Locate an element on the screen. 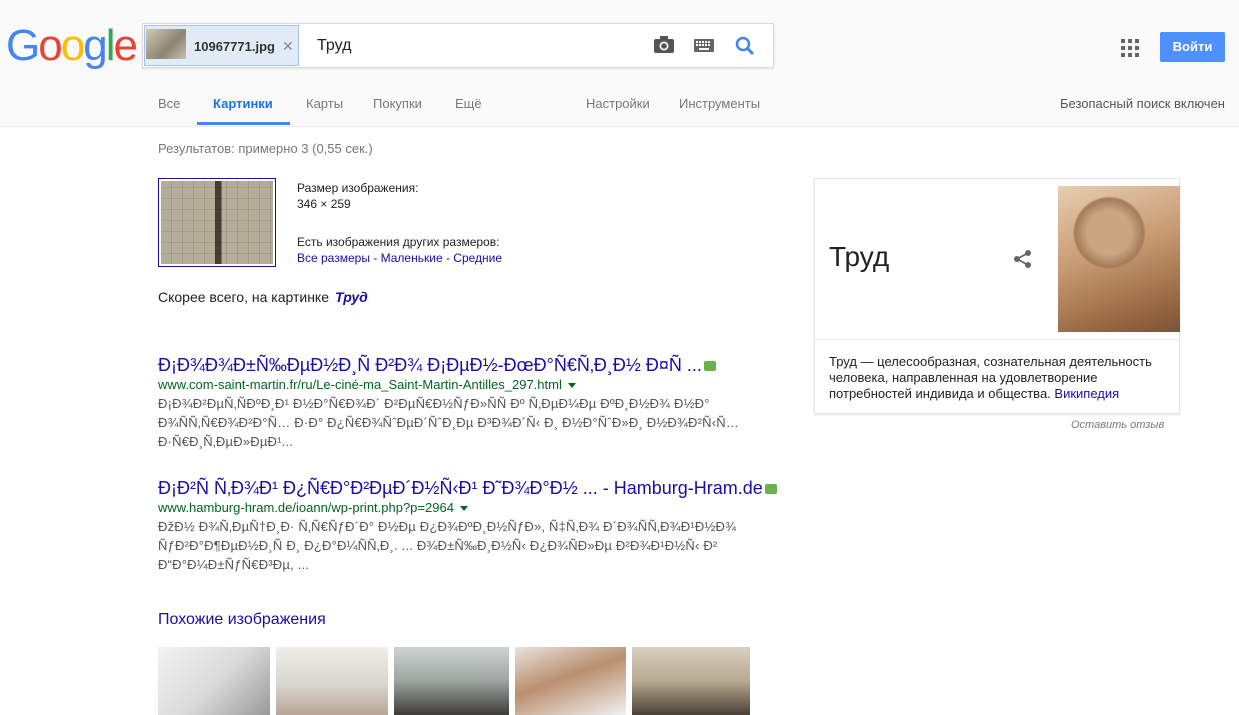  tab-all: Все is located at coordinates (169, 103).